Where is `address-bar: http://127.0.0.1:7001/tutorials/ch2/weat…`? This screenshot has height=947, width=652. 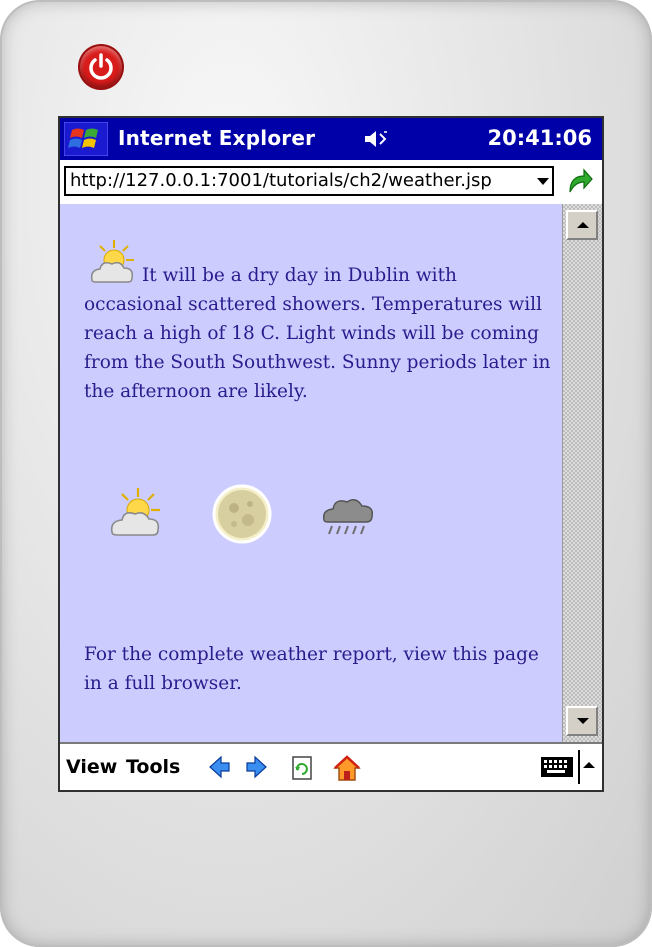
address-bar: http://127.0.0.1:7001/tutorials/ch2/weat… is located at coordinates (331, 182).